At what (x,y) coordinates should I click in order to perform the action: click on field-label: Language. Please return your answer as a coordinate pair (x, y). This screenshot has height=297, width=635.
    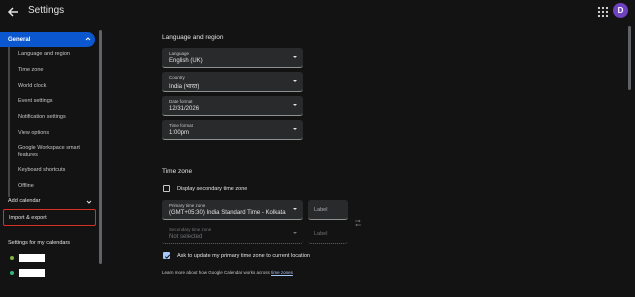
    Looking at the image, I should click on (179, 53).